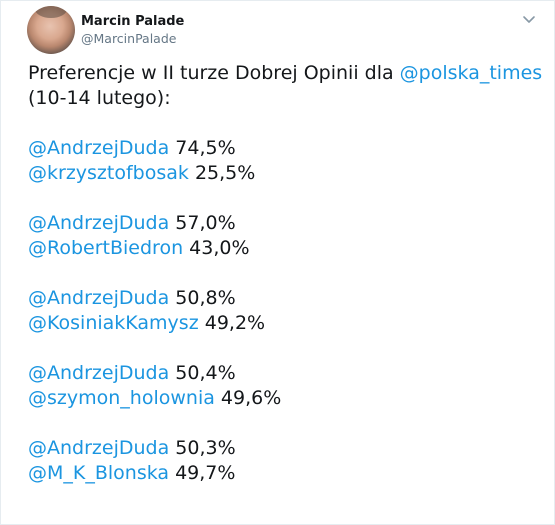 This screenshot has height=525, width=555. I want to click on author-display-name: Marcin Palade, so click(132, 21).